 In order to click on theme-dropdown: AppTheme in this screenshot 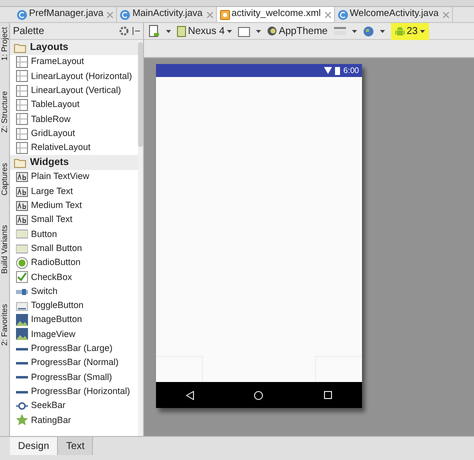, I will do `click(297, 31)`.